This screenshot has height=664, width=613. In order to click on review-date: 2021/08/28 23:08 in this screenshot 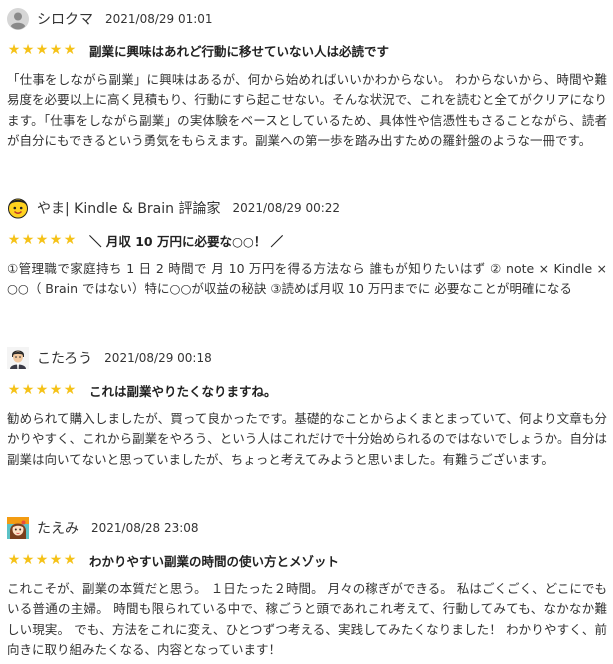, I will do `click(145, 528)`.